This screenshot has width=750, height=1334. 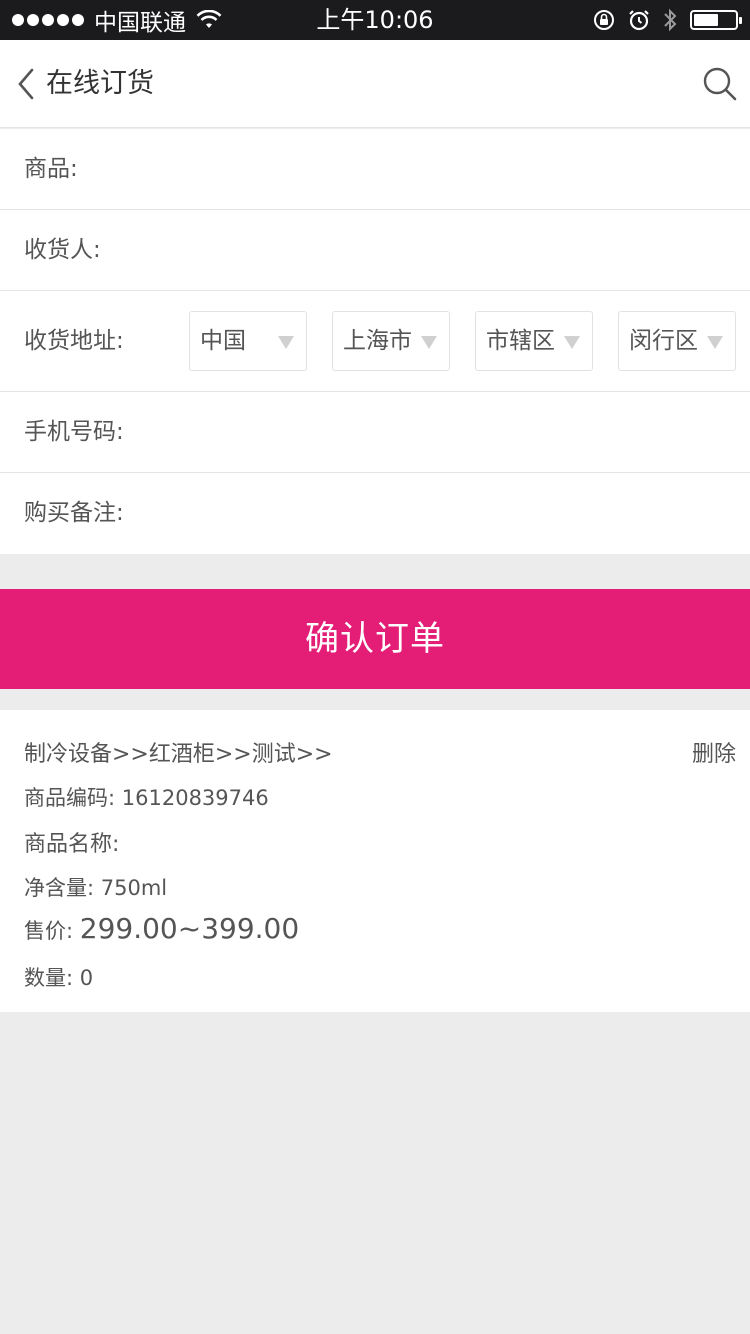 I want to click on quantity-value: 0, so click(x=86, y=978).